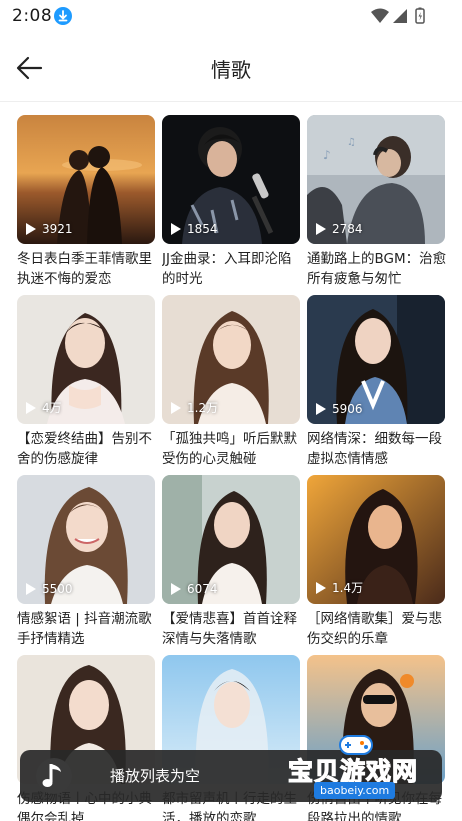 The image size is (462, 821). Describe the element at coordinates (86, 359) in the screenshot. I see `playlist-cover: 4万` at that location.